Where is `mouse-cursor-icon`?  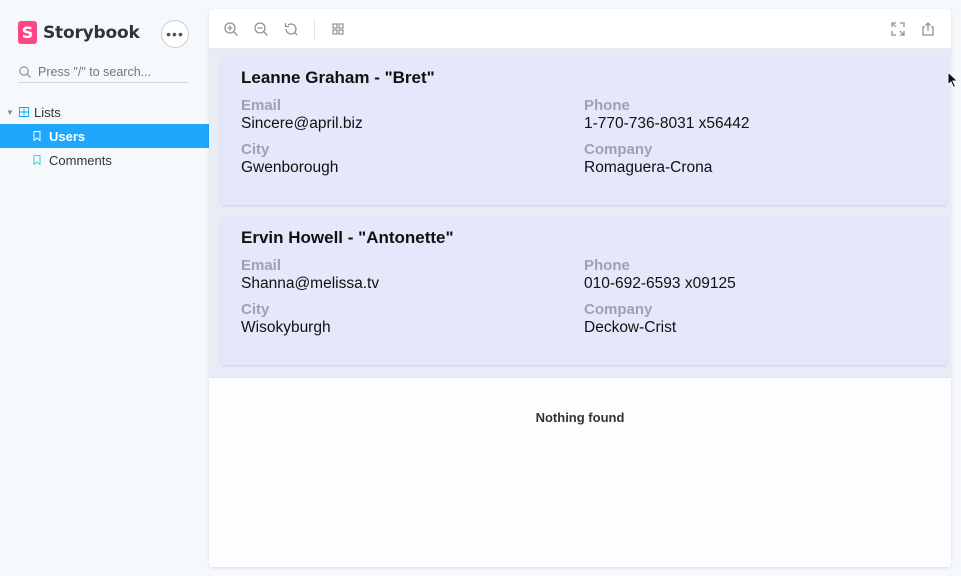
mouse-cursor-icon is located at coordinates (953, 80).